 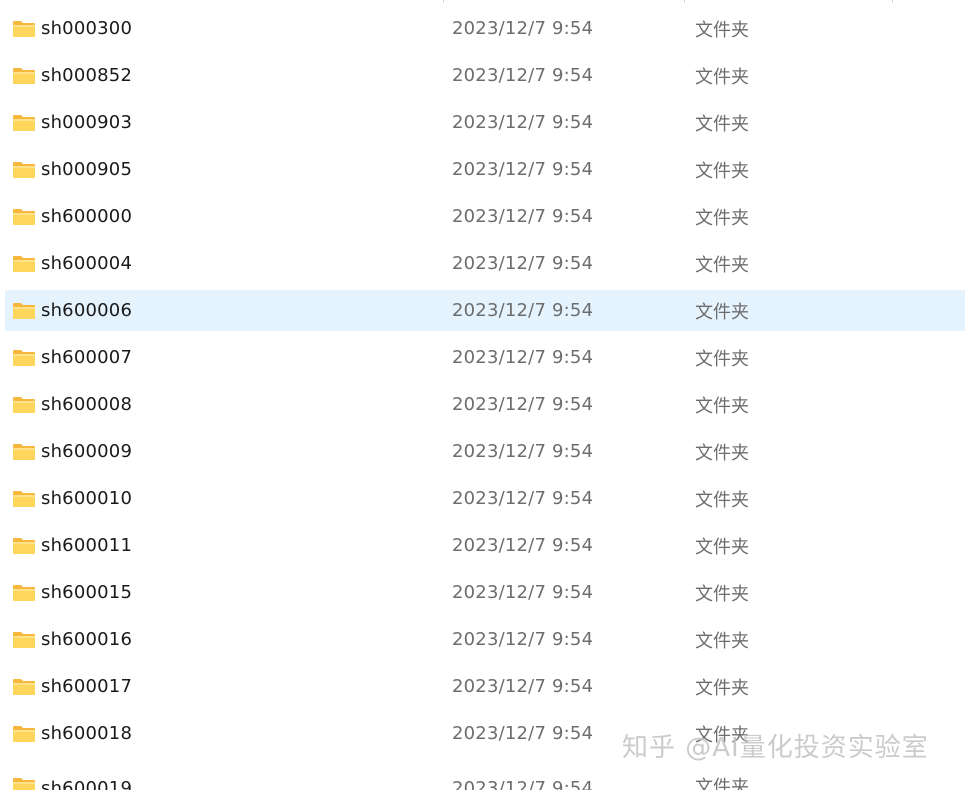 I want to click on file-row: sh600017 2023/12/7 9:54 文件夹, so click(x=485, y=686).